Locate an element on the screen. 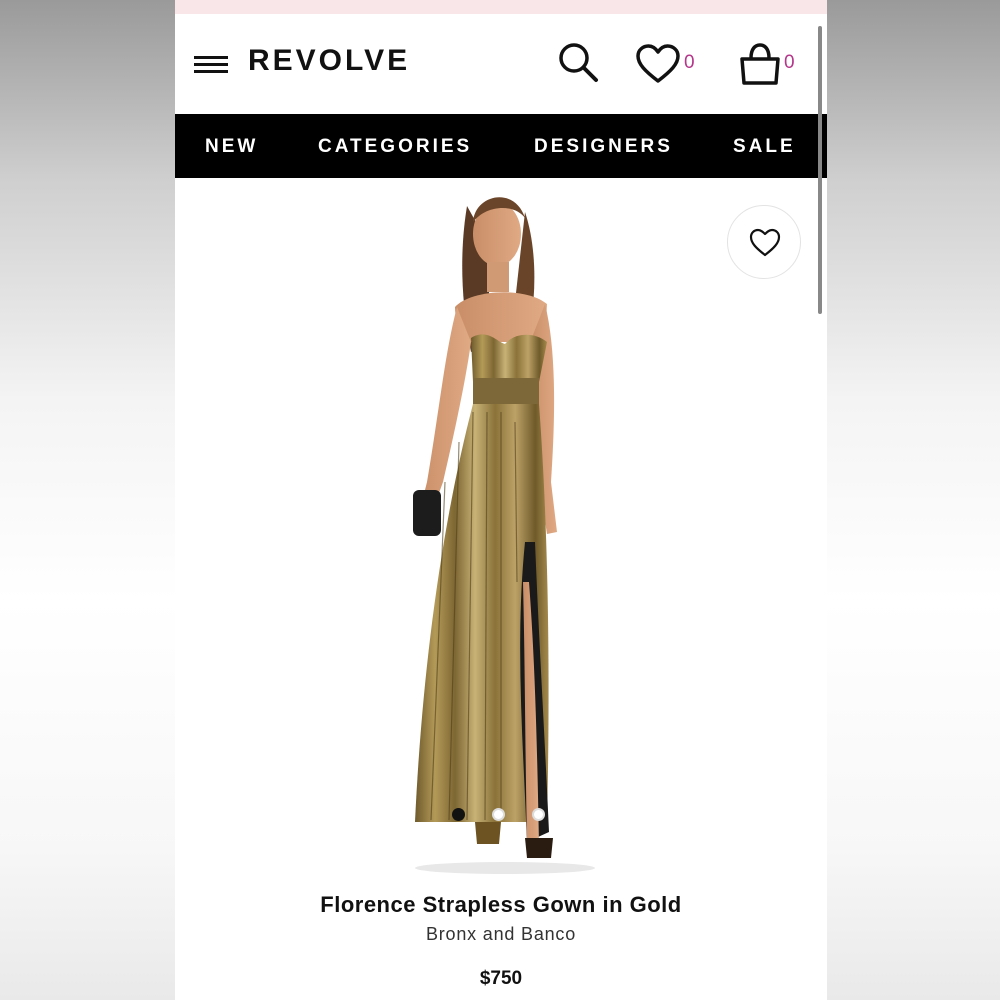 The width and height of the screenshot is (1000, 1000). site-logo: REVOLVE is located at coordinates (329, 61).